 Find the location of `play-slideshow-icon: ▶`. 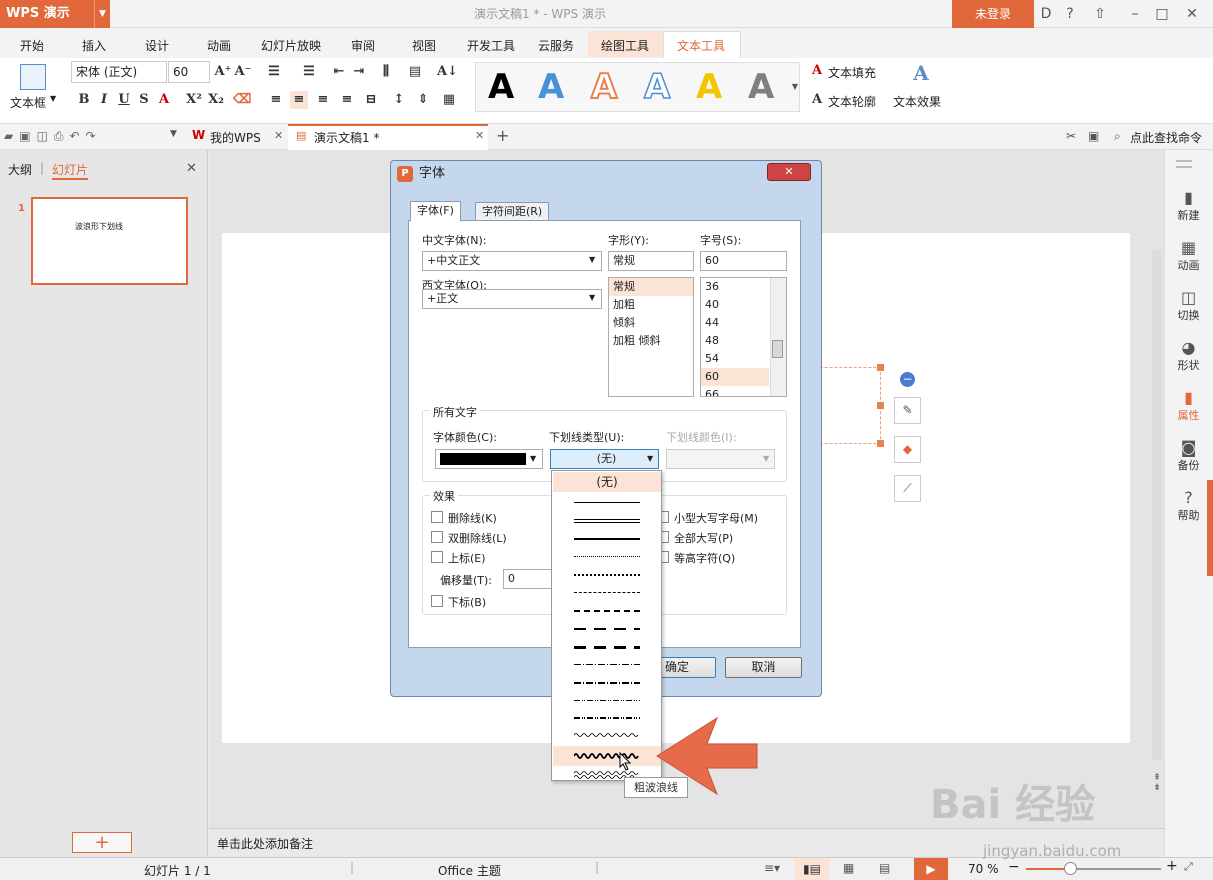

play-slideshow-icon: ▶ is located at coordinates (931, 869).